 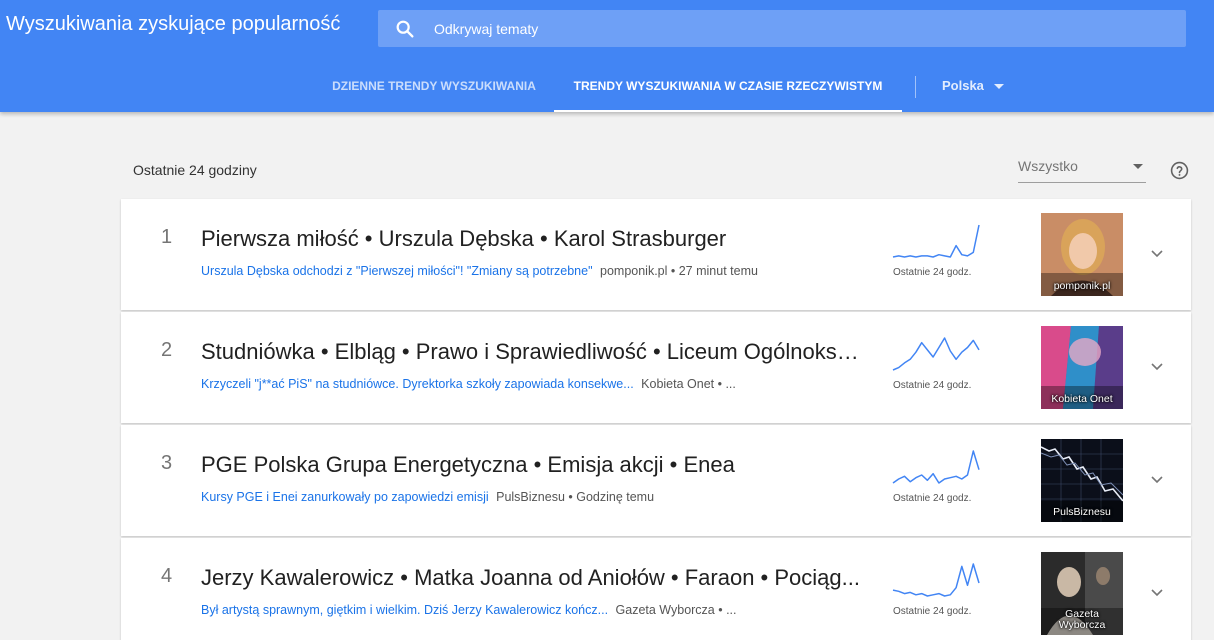 I want to click on trend-rank: 4, so click(x=167, y=576).